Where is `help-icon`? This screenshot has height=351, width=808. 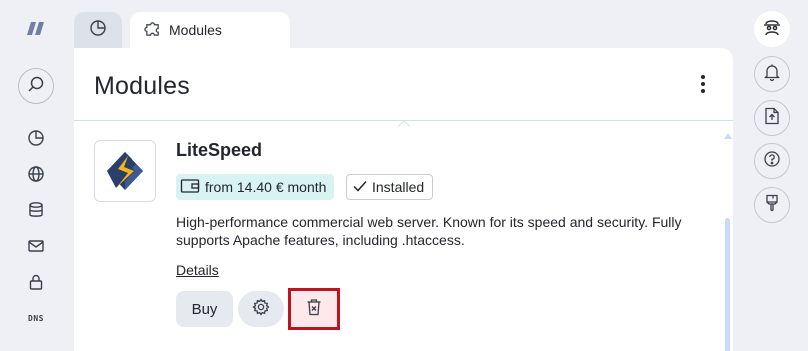 help-icon is located at coordinates (772, 161).